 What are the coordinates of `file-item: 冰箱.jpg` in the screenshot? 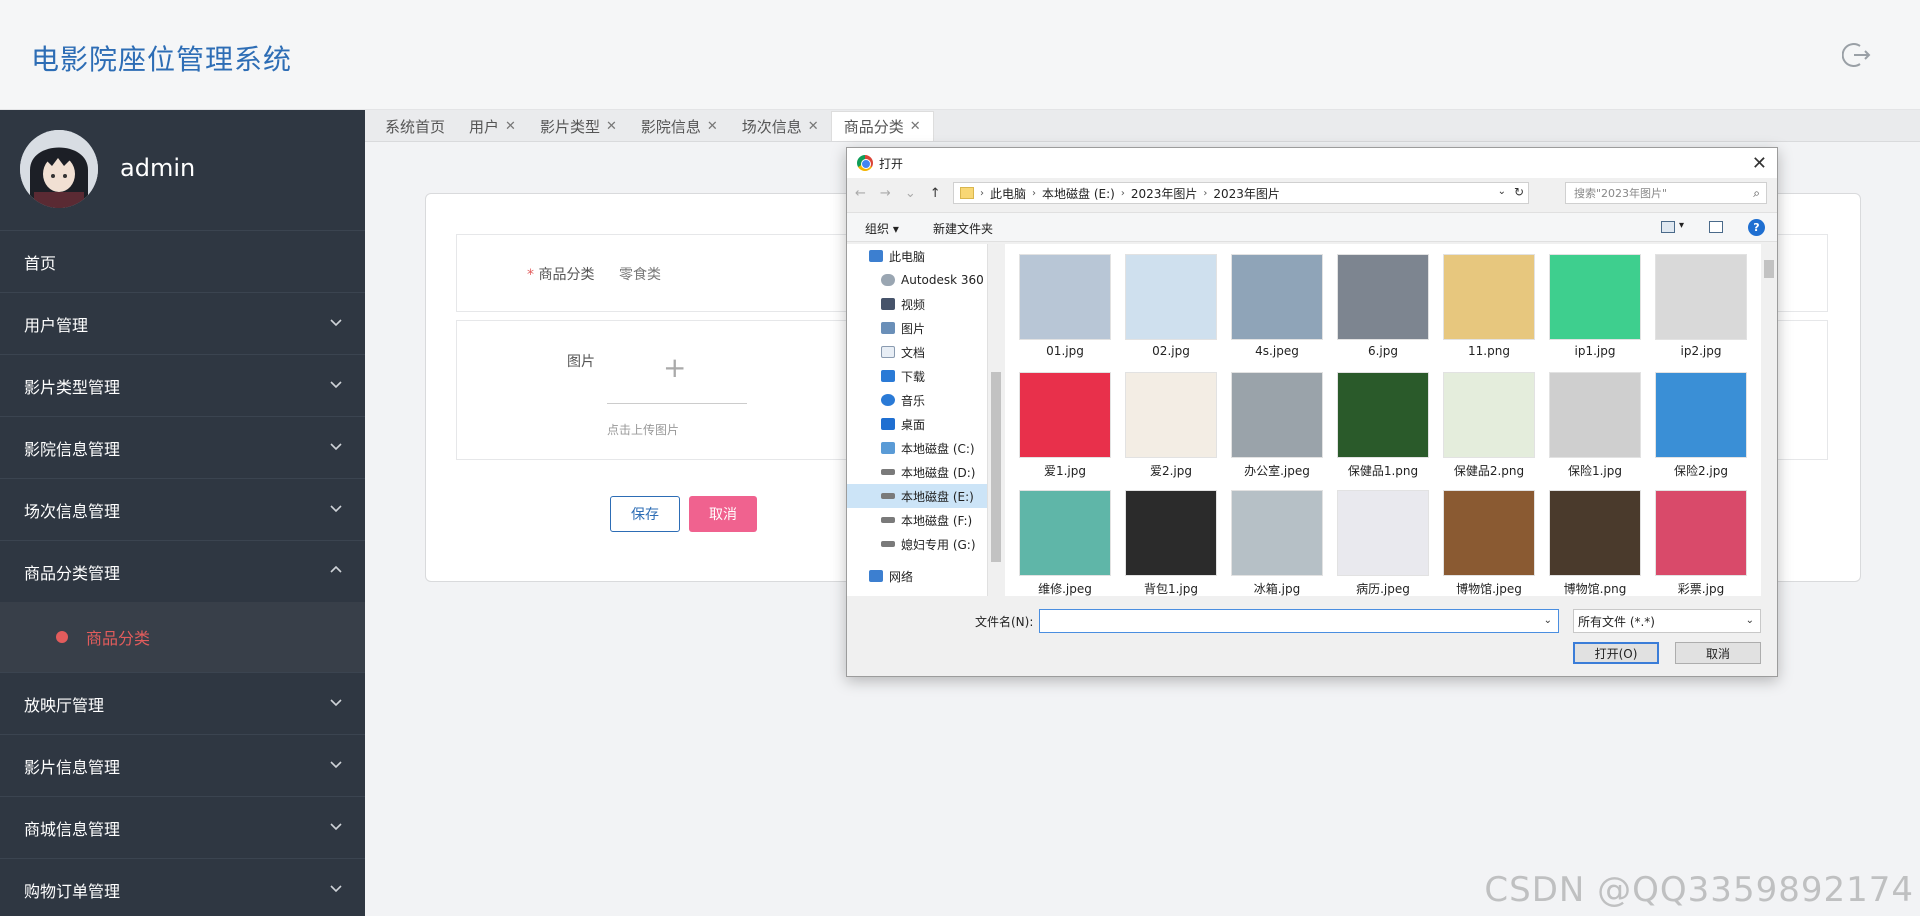 It's located at (1277, 543).